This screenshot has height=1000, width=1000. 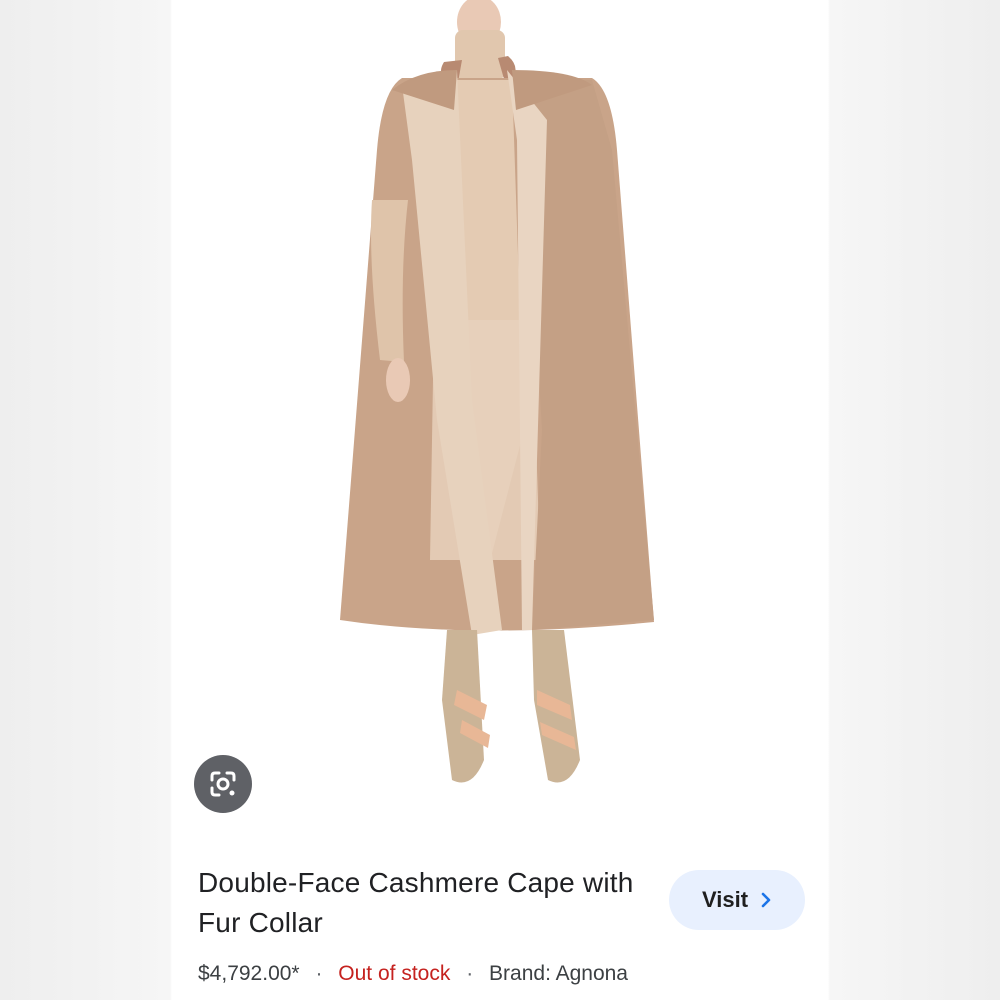 I want to click on google-lens-button, so click(x=223, y=784).